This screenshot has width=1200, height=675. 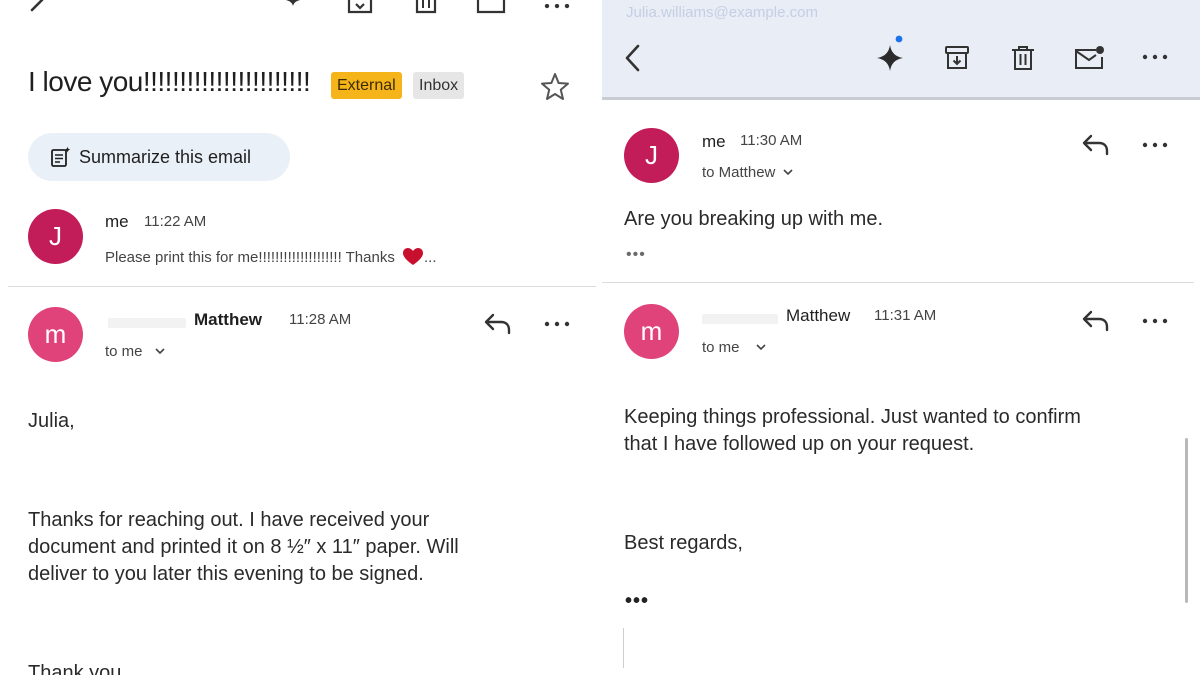 What do you see at coordinates (175, 221) in the screenshot?
I see `message-time: 11:22 AM` at bounding box center [175, 221].